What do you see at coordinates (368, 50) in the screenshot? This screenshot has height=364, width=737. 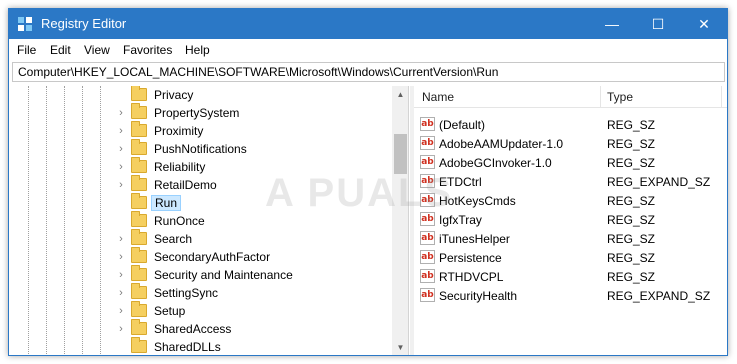 I see `menu-bar: File Edit View Favorites Help` at bounding box center [368, 50].